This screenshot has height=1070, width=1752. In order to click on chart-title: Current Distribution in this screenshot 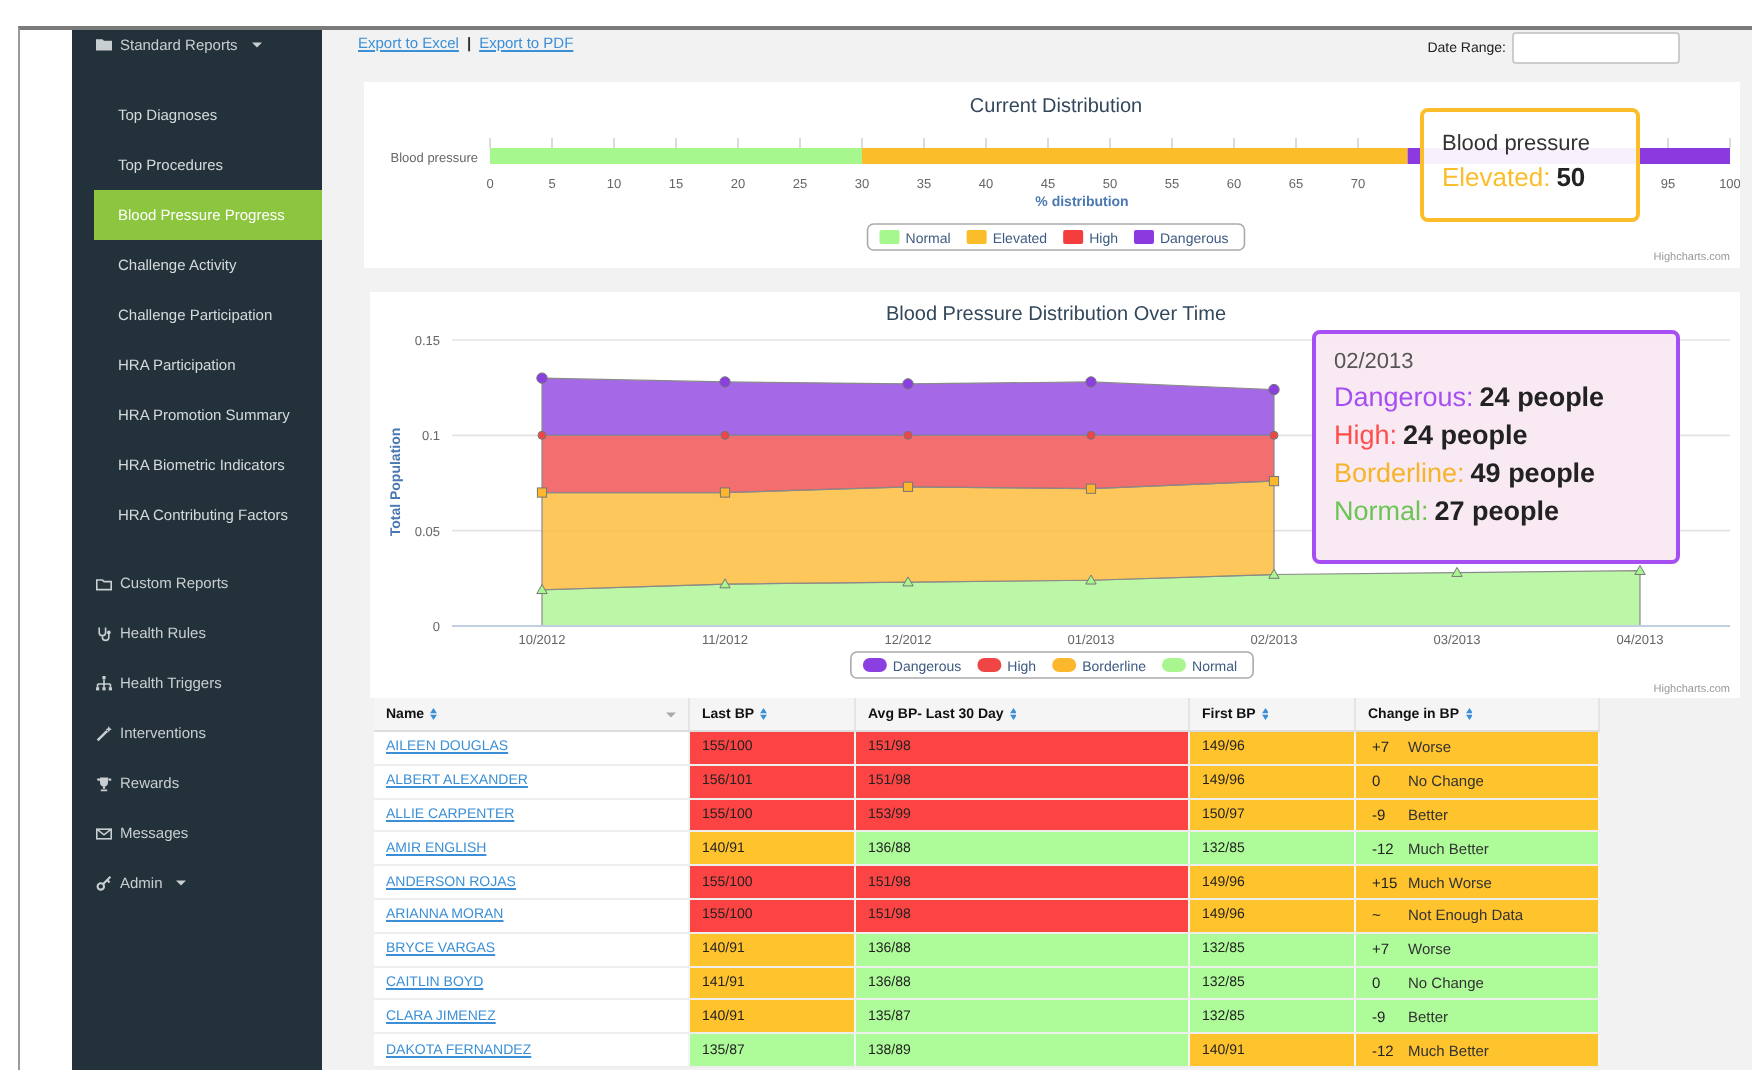, I will do `click(1056, 107)`.